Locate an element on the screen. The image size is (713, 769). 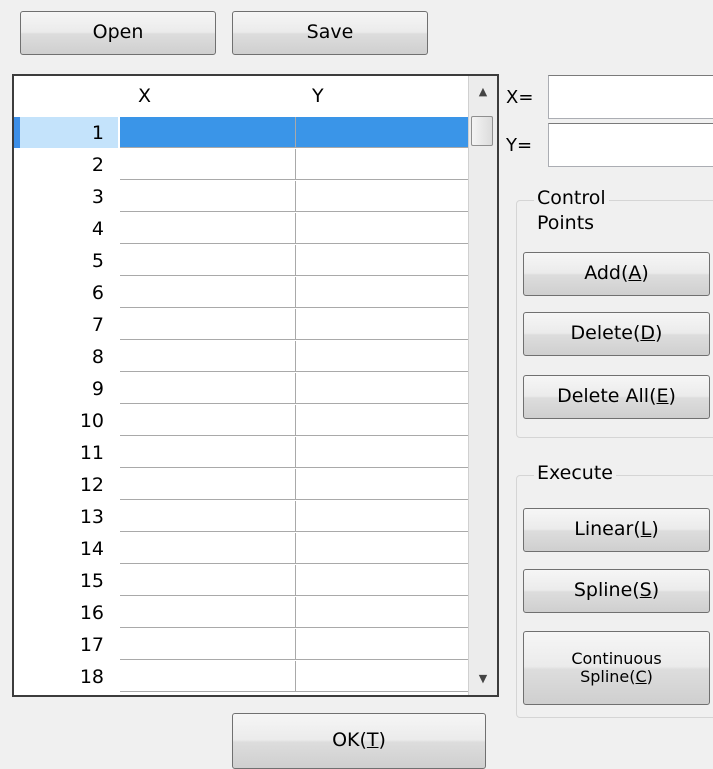
scroll-thumb is located at coordinates (482, 131).